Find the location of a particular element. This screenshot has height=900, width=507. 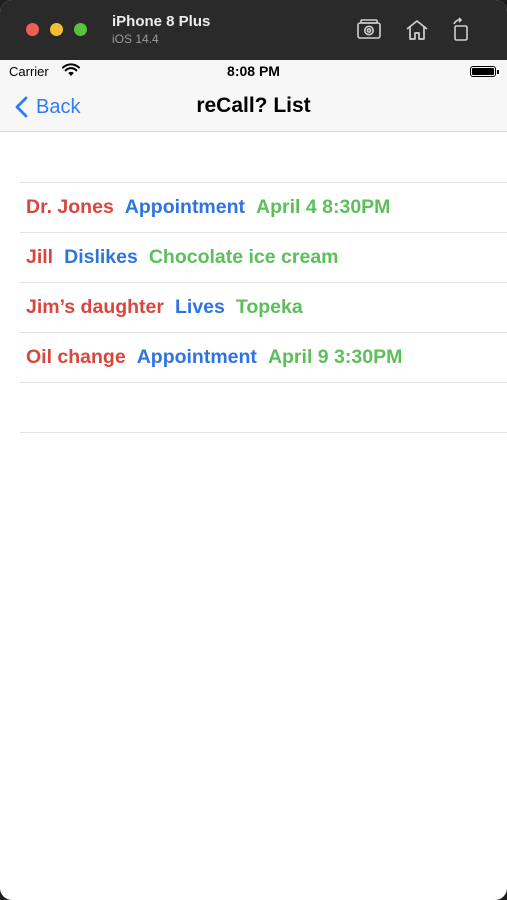

ios-status-bar: Carrier 8:08 PM is located at coordinates (253, 71).